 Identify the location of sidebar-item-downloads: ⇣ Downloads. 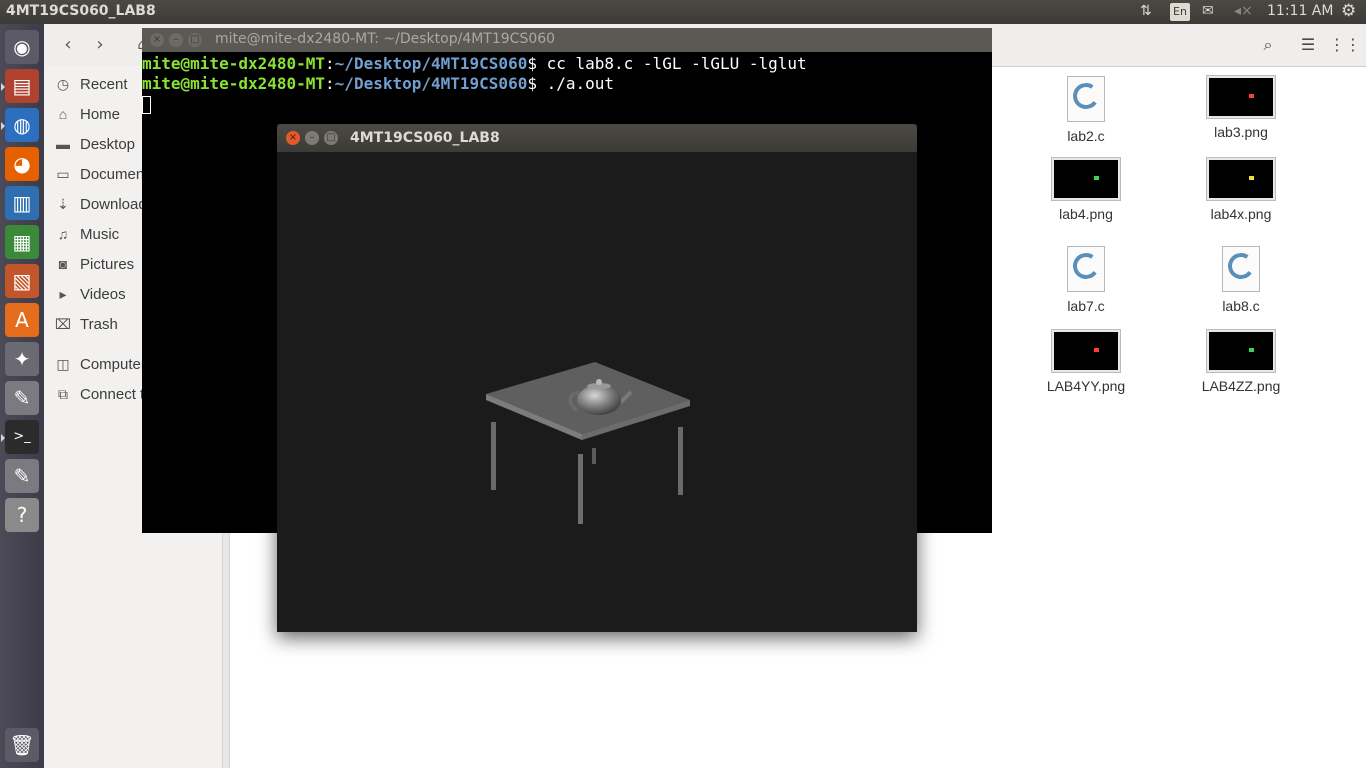
(104, 204).